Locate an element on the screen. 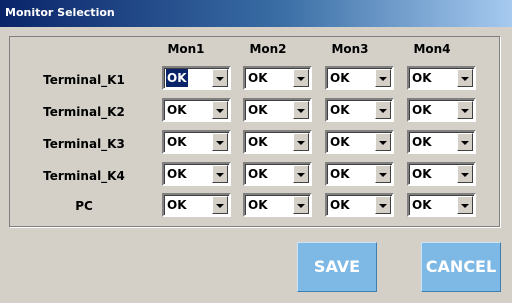  row-label-terminal-k3: Terminal_K3 is located at coordinates (84, 144).